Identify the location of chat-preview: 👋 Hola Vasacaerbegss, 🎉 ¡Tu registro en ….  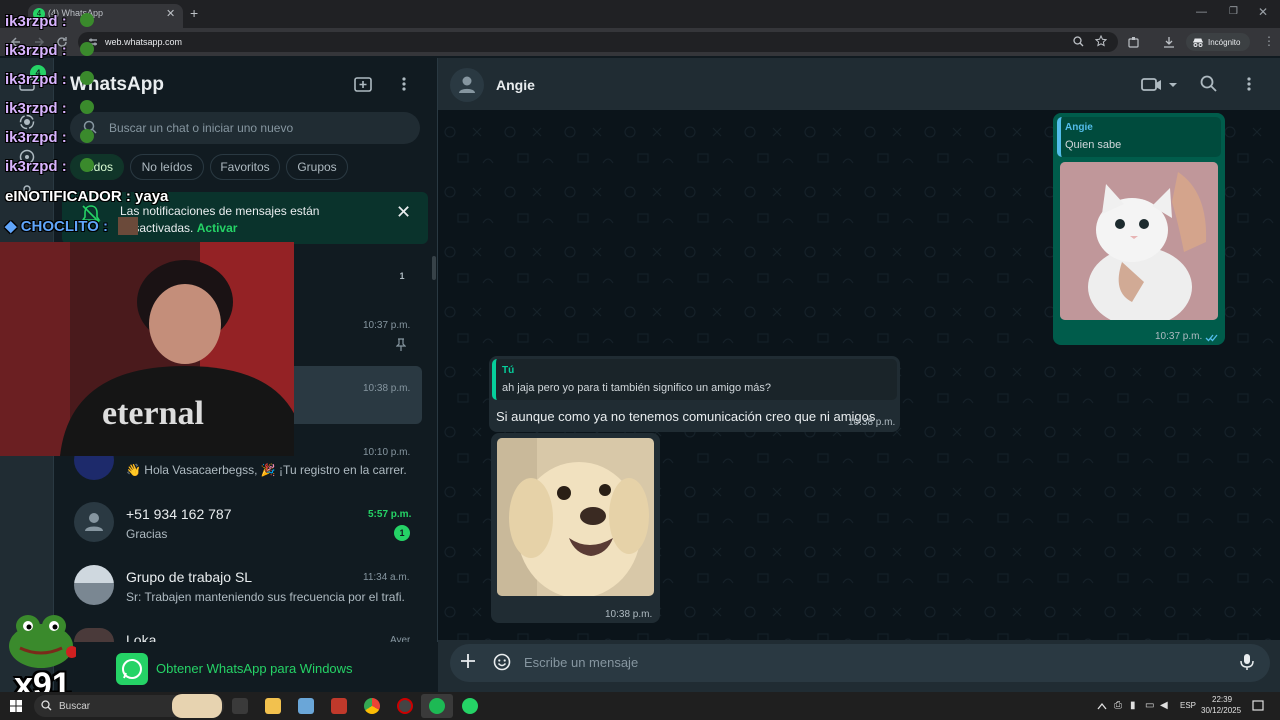
(266, 470).